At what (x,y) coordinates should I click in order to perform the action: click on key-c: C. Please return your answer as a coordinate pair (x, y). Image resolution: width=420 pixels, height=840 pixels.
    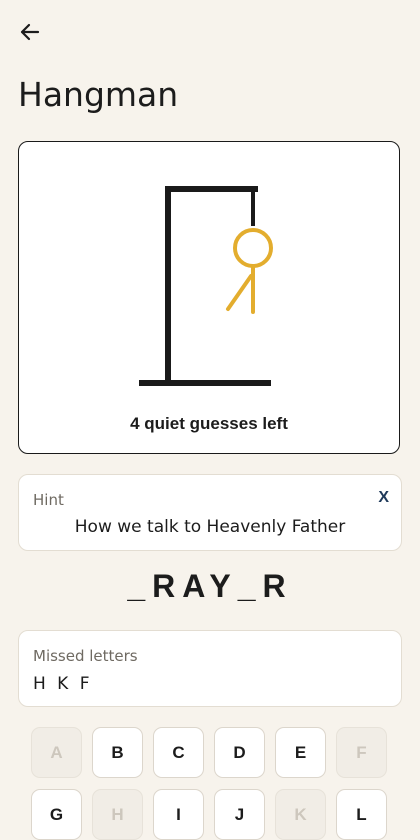
    Looking at the image, I should click on (178, 752).